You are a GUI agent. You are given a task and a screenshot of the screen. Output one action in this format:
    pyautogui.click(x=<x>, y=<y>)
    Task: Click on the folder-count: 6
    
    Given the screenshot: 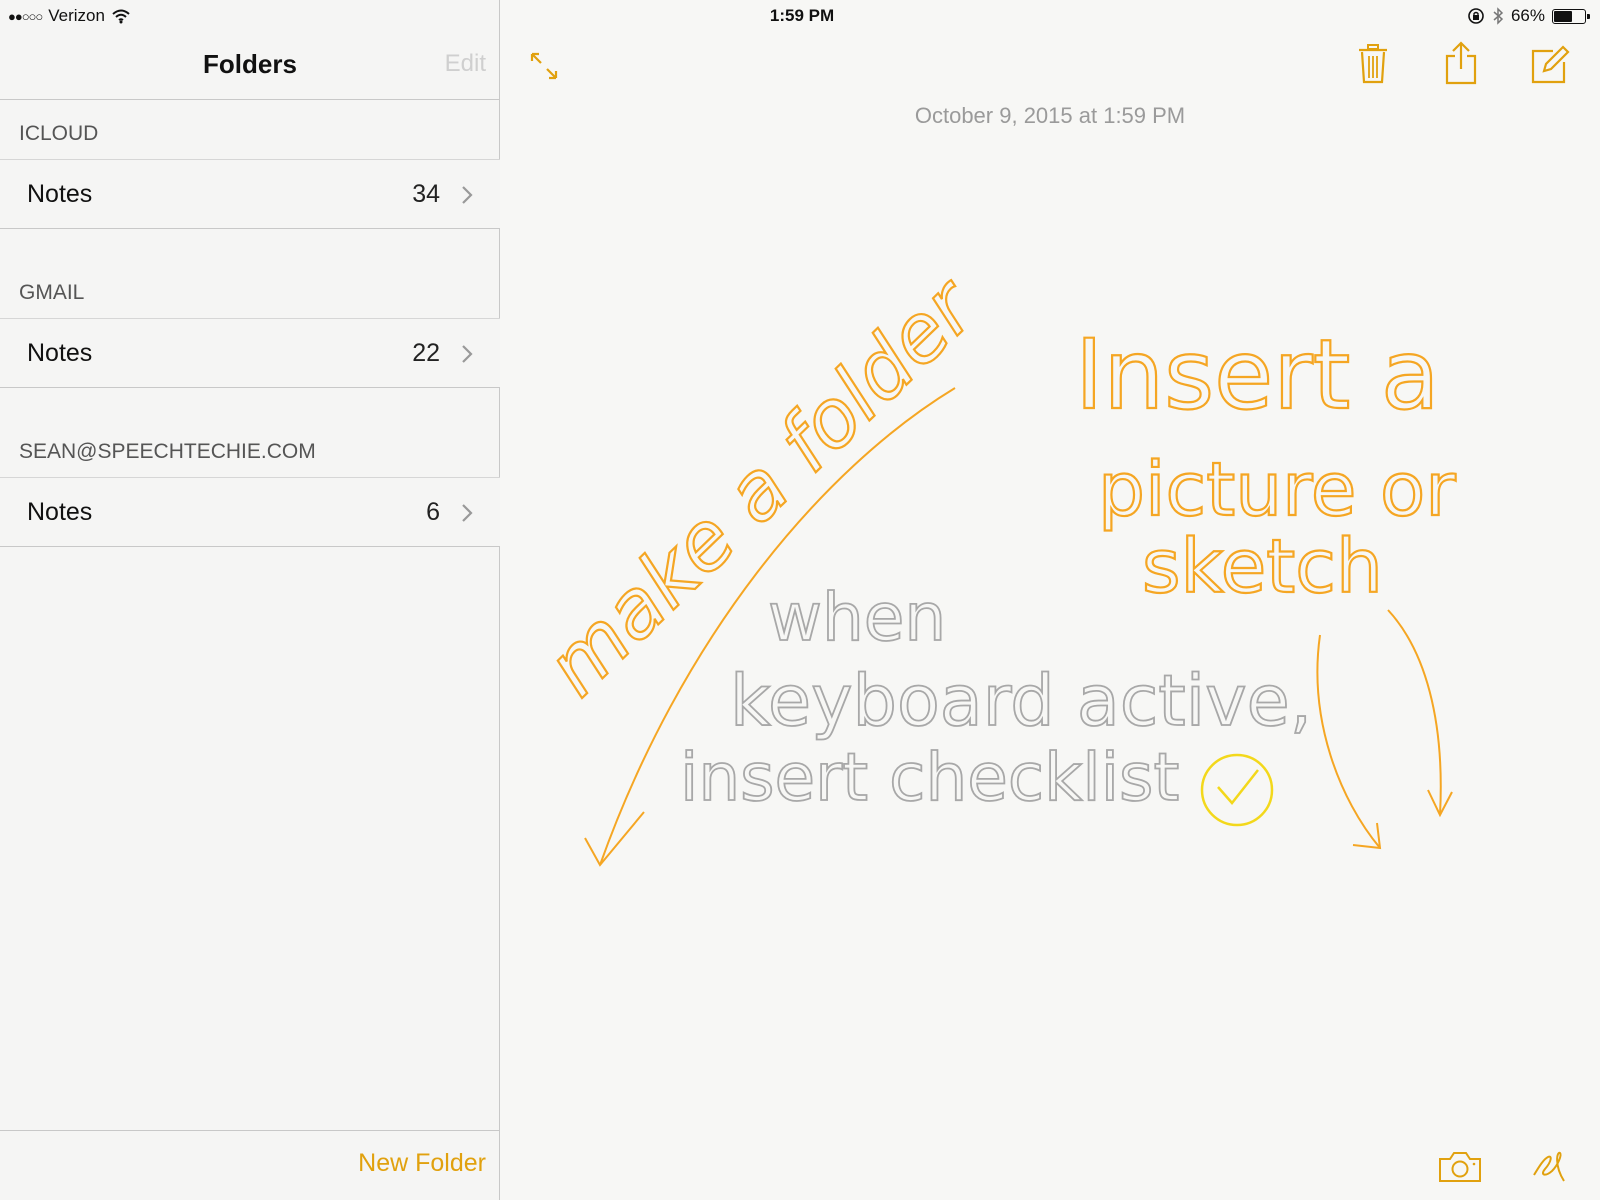 What is the action you would take?
    pyautogui.click(x=433, y=512)
    